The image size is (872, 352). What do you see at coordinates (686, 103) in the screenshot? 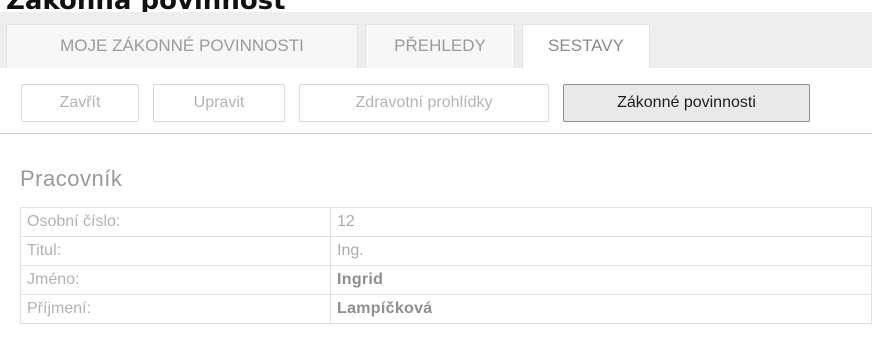
I see `legal-obligations-button: Zákonné povinnosti` at bounding box center [686, 103].